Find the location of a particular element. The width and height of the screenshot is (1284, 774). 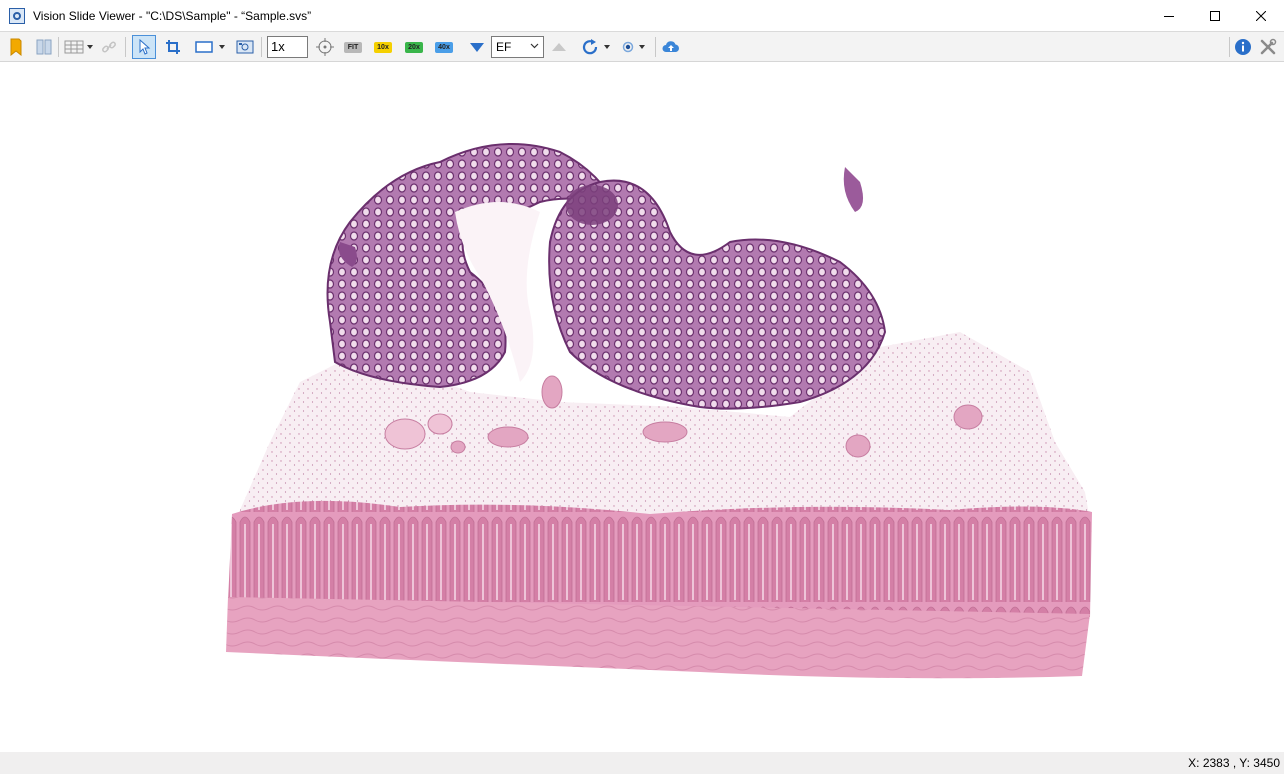

info-button is located at coordinates (1243, 47).